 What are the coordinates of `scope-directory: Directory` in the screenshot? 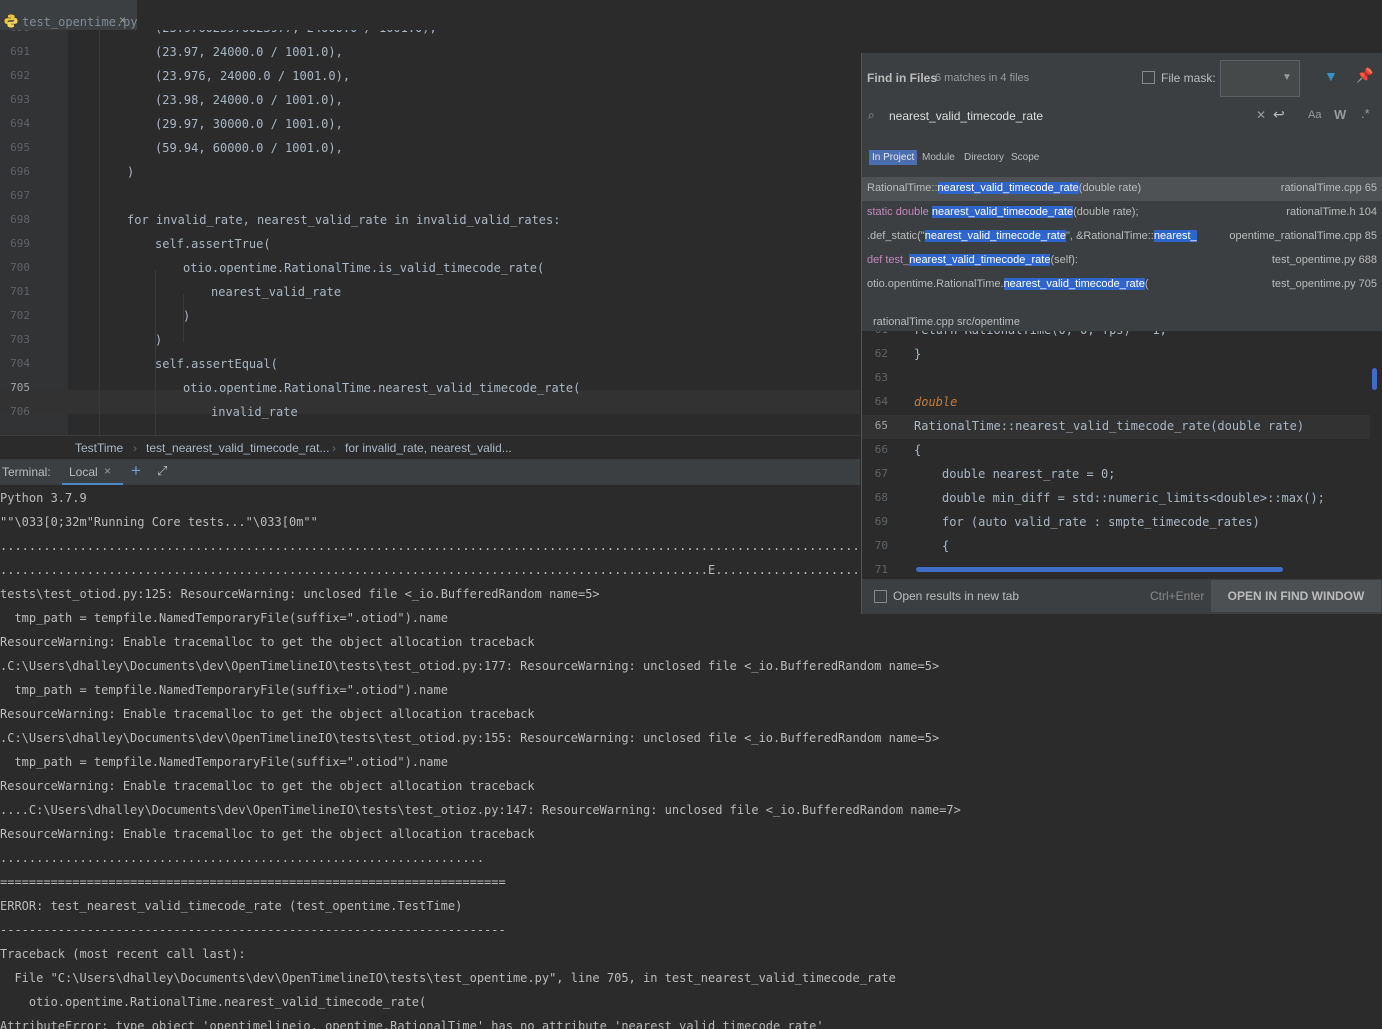 It's located at (984, 157).